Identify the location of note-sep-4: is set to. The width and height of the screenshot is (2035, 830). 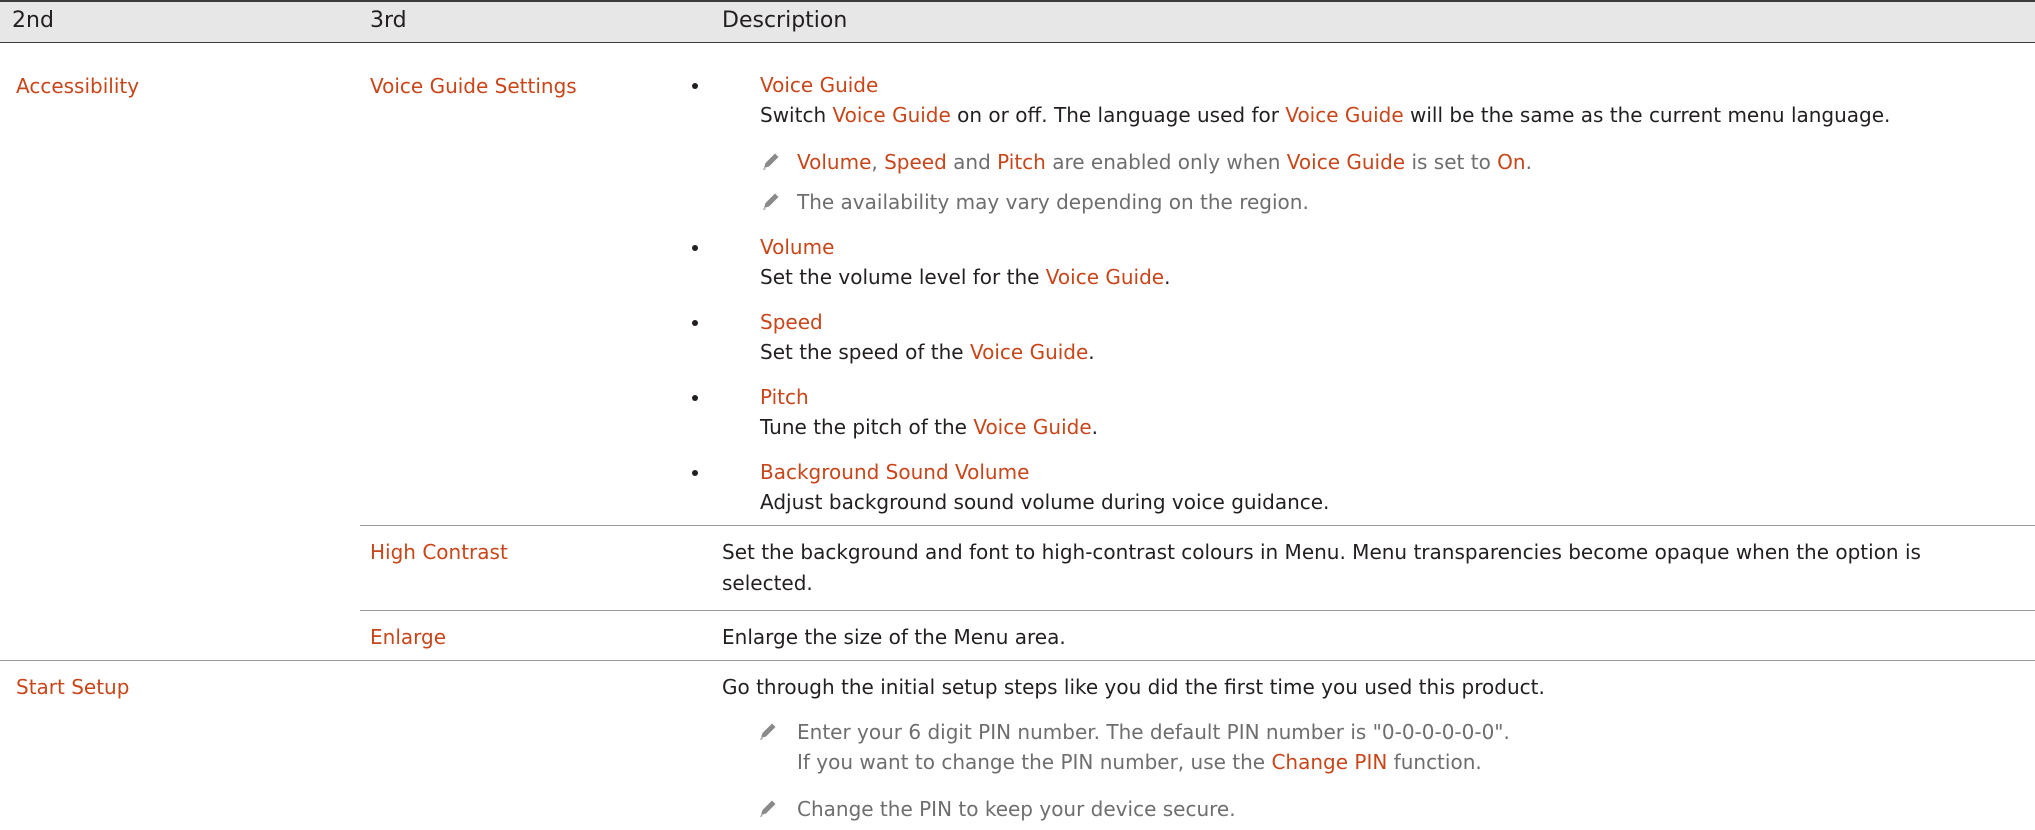
(1451, 162).